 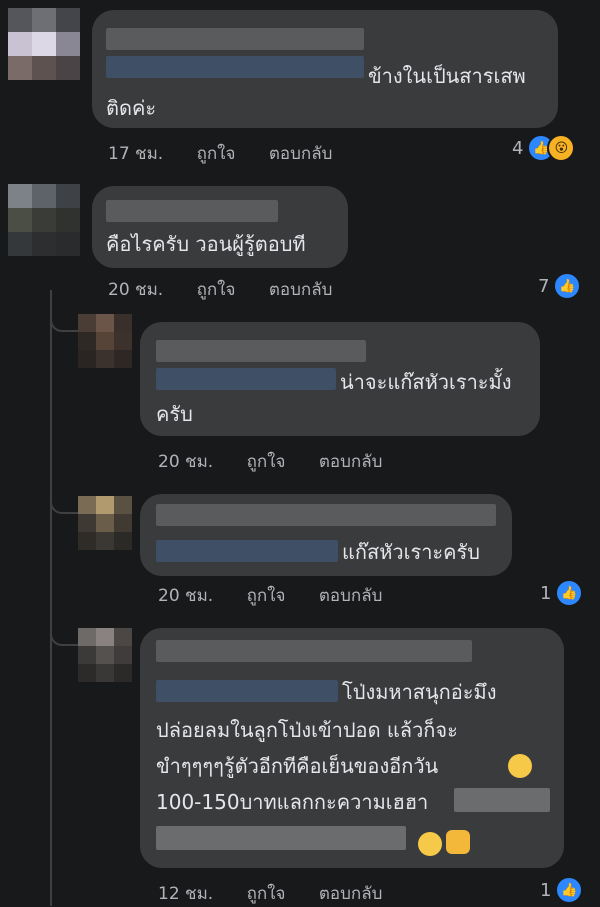 What do you see at coordinates (174, 414) in the screenshot?
I see `comment-text: ครับ` at bounding box center [174, 414].